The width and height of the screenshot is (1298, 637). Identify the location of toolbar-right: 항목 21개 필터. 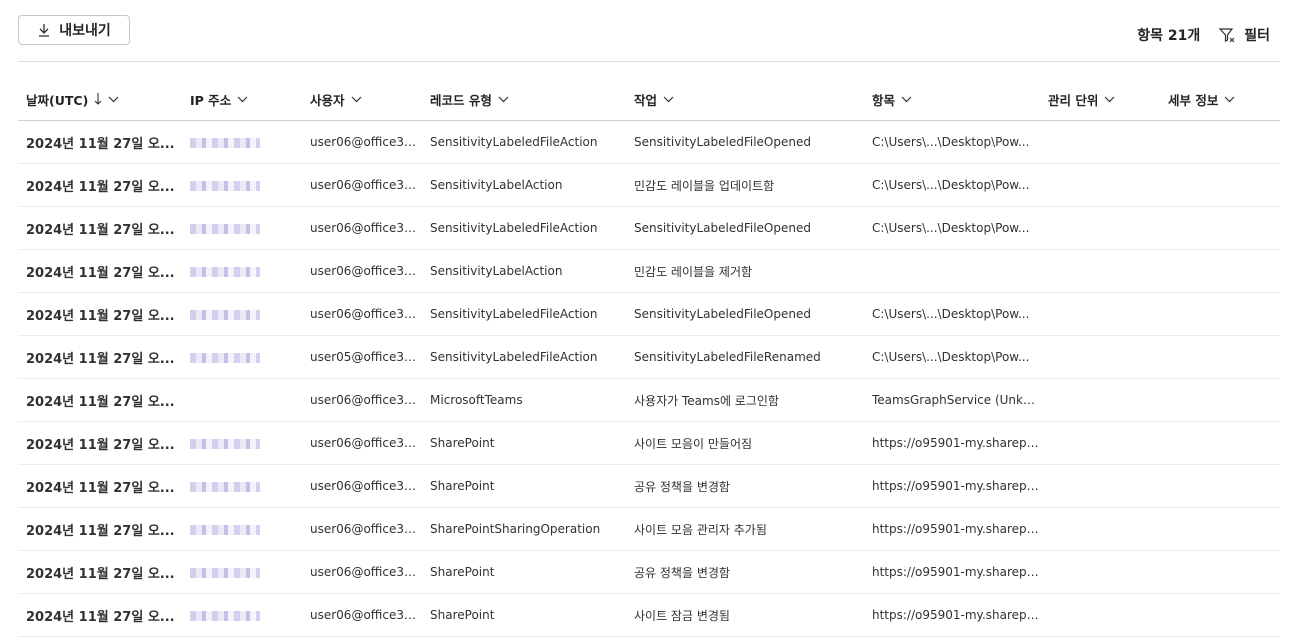
(1203, 35).